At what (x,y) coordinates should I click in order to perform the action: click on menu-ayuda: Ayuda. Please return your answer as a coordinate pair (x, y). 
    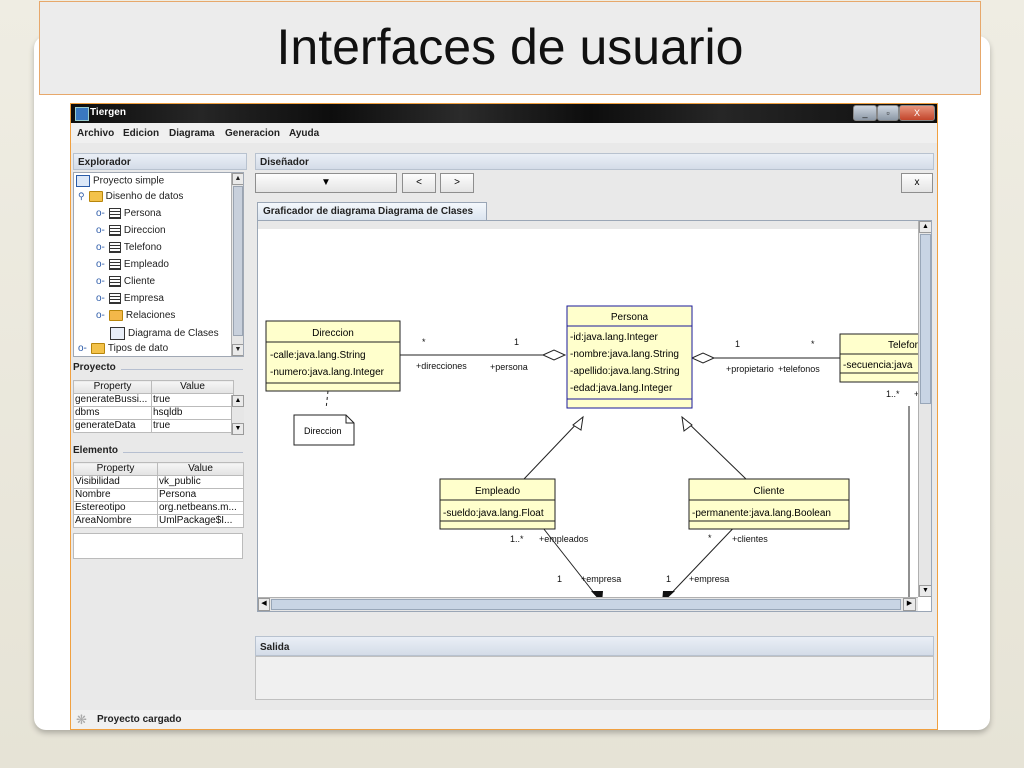
    Looking at the image, I should click on (304, 133).